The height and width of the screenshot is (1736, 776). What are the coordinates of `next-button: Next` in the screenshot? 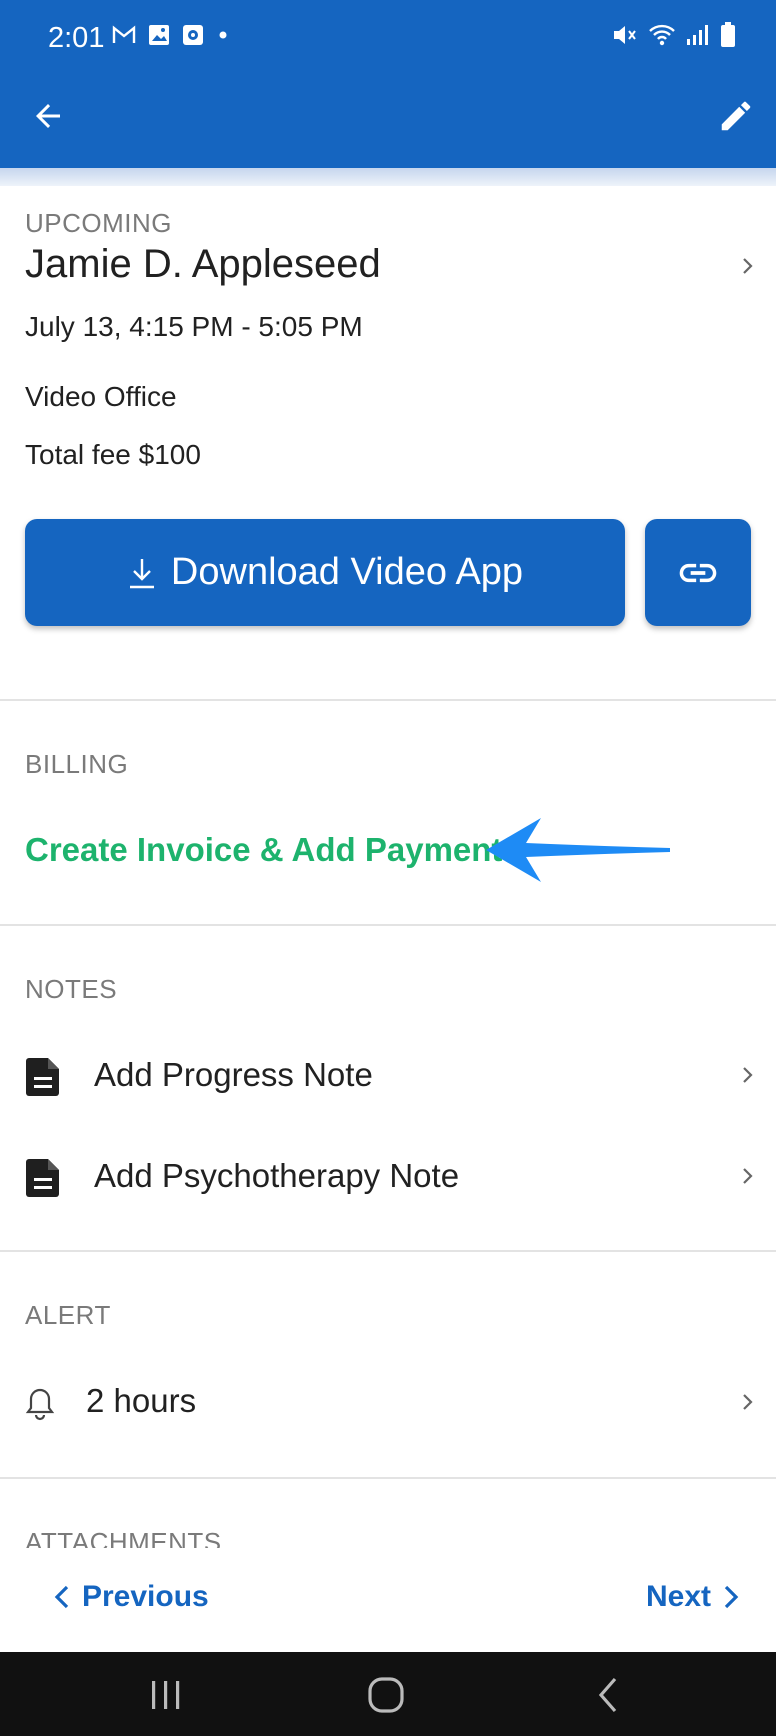 It's located at (693, 1597).